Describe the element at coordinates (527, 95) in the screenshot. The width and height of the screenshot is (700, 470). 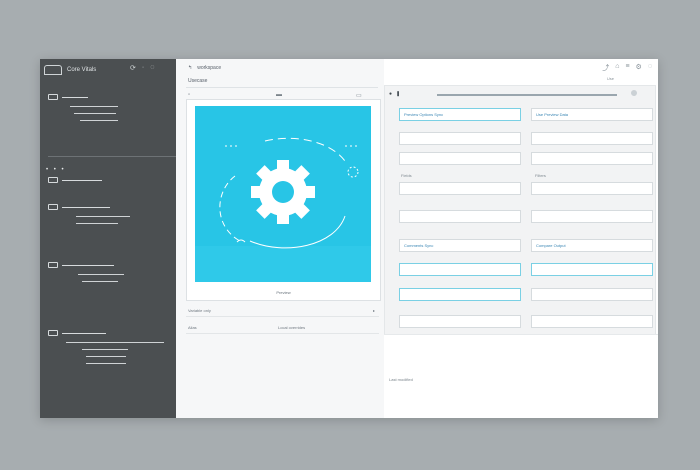
I see `progress-track` at that location.